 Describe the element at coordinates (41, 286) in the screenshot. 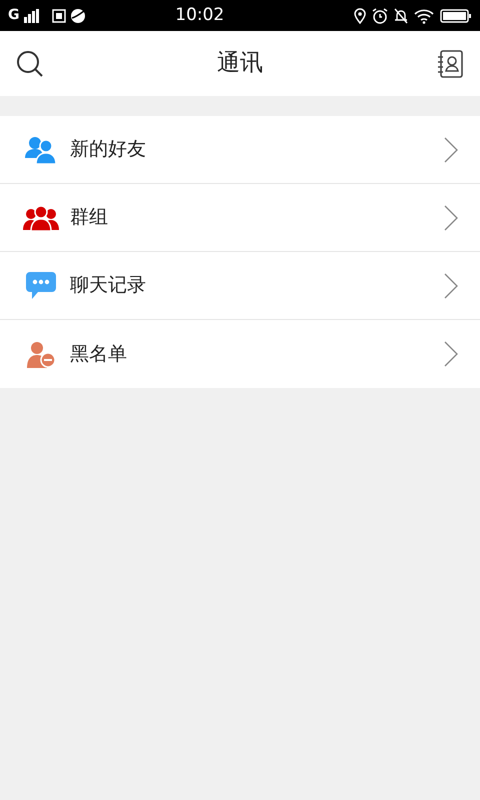

I see `chat-bubble-icon` at that location.